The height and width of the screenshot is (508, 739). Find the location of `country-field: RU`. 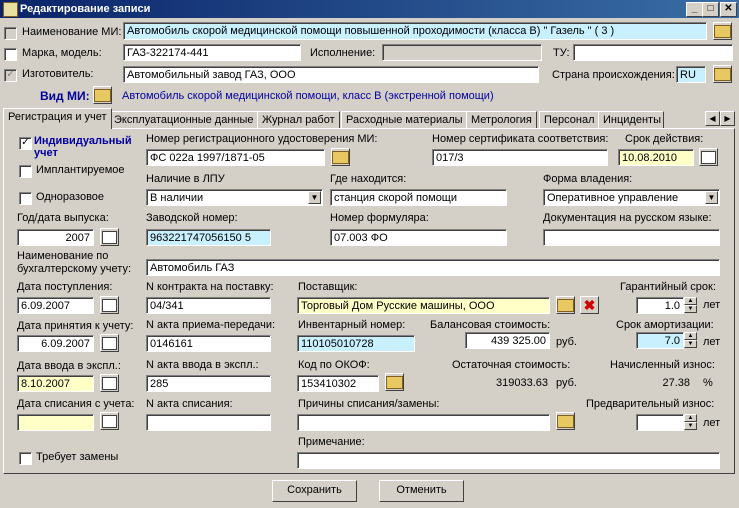

country-field: RU is located at coordinates (691, 74).